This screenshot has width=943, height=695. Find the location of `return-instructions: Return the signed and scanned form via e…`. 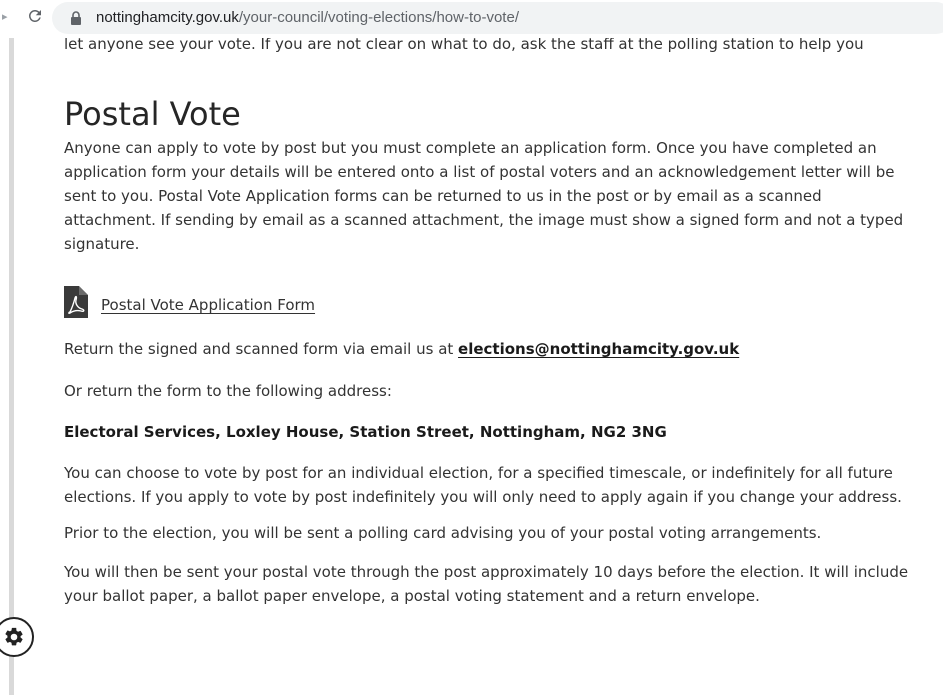

return-instructions: Return the signed and scanned form via e… is located at coordinates (489, 349).